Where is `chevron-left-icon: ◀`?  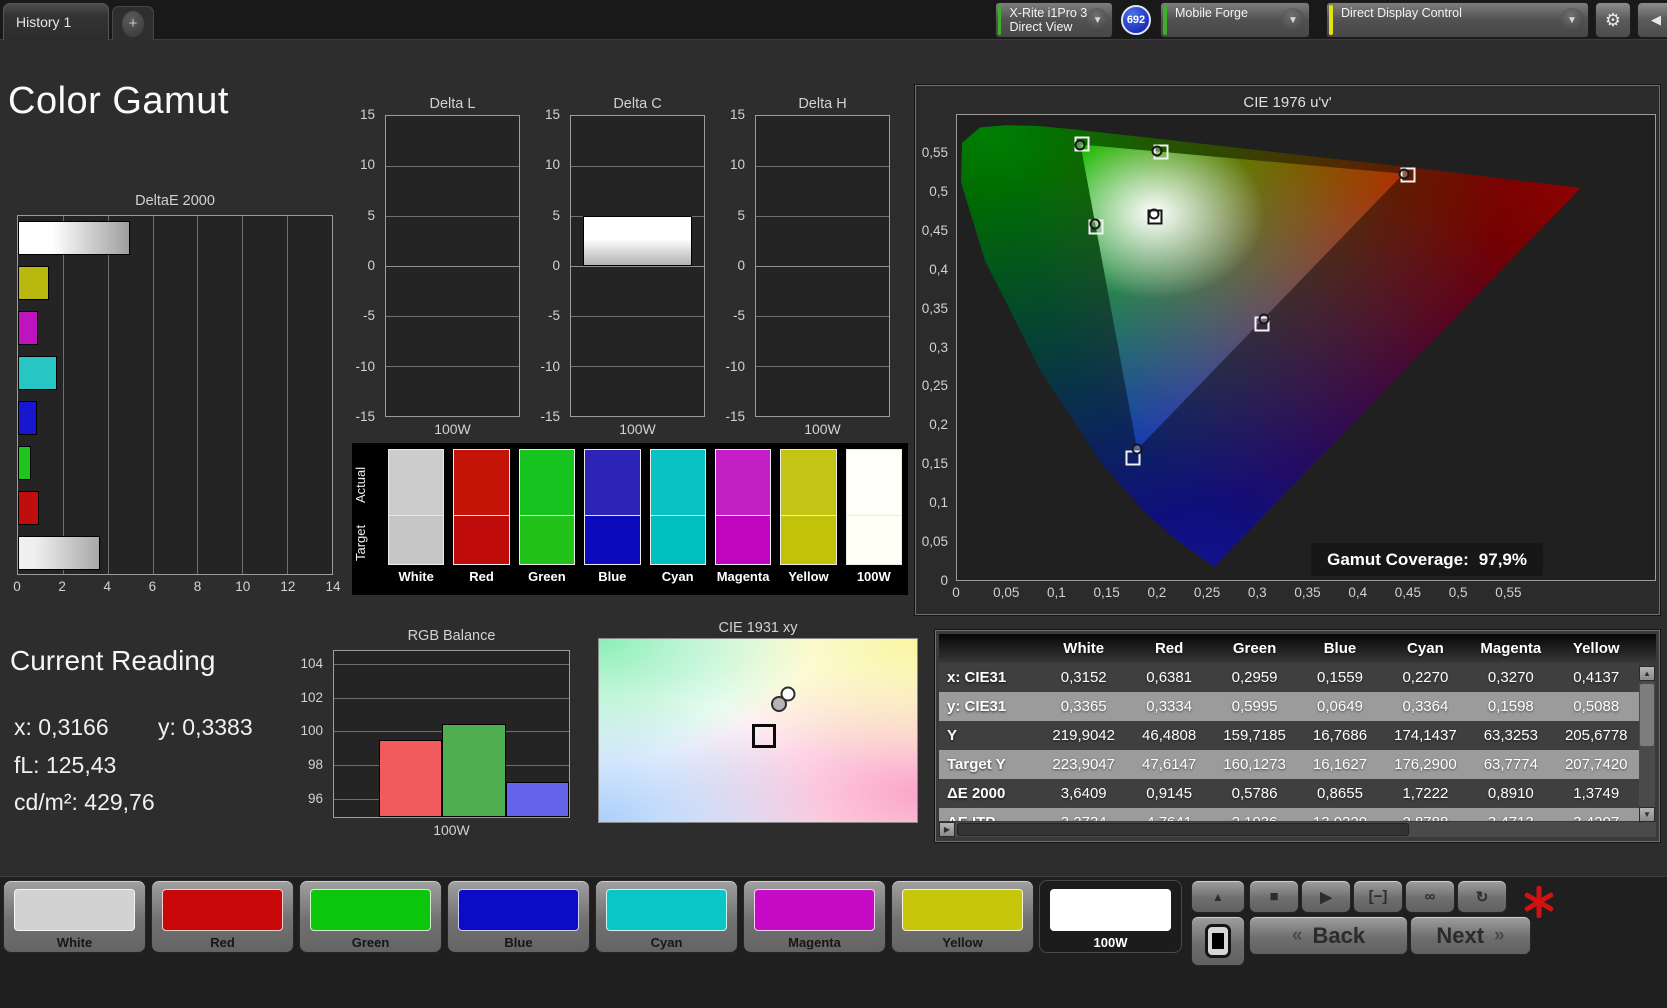
chevron-left-icon: ◀ is located at coordinates (1656, 19).